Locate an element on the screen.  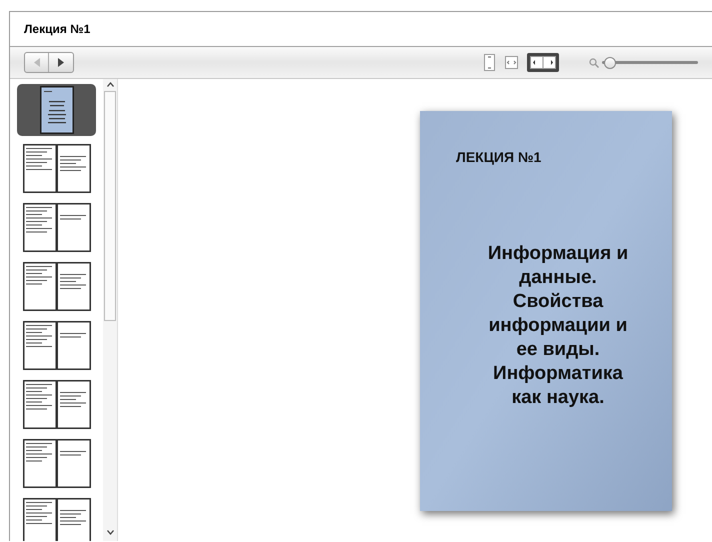
page-heading: ЛЕКЦИЯ №1 is located at coordinates (498, 157).